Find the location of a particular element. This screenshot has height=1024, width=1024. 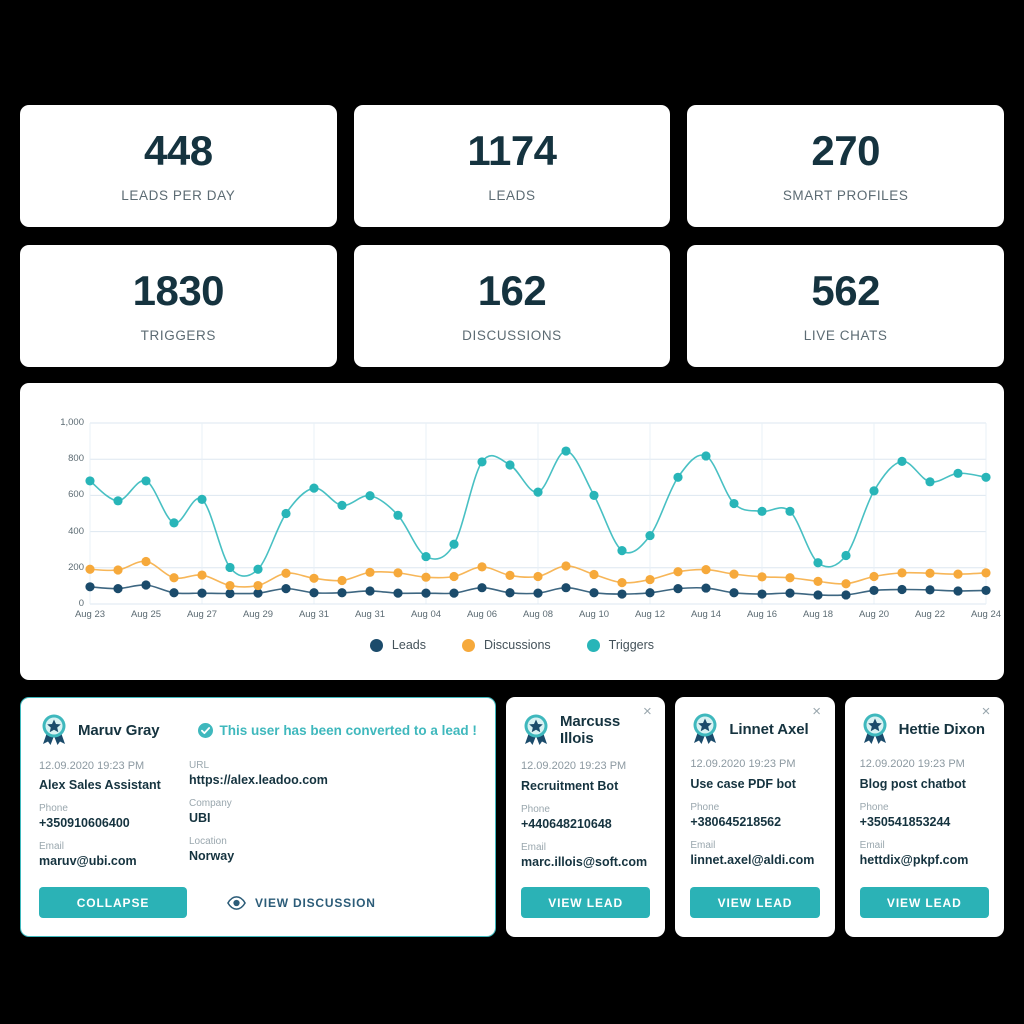

legend-color-swatch is located at coordinates (468, 645).